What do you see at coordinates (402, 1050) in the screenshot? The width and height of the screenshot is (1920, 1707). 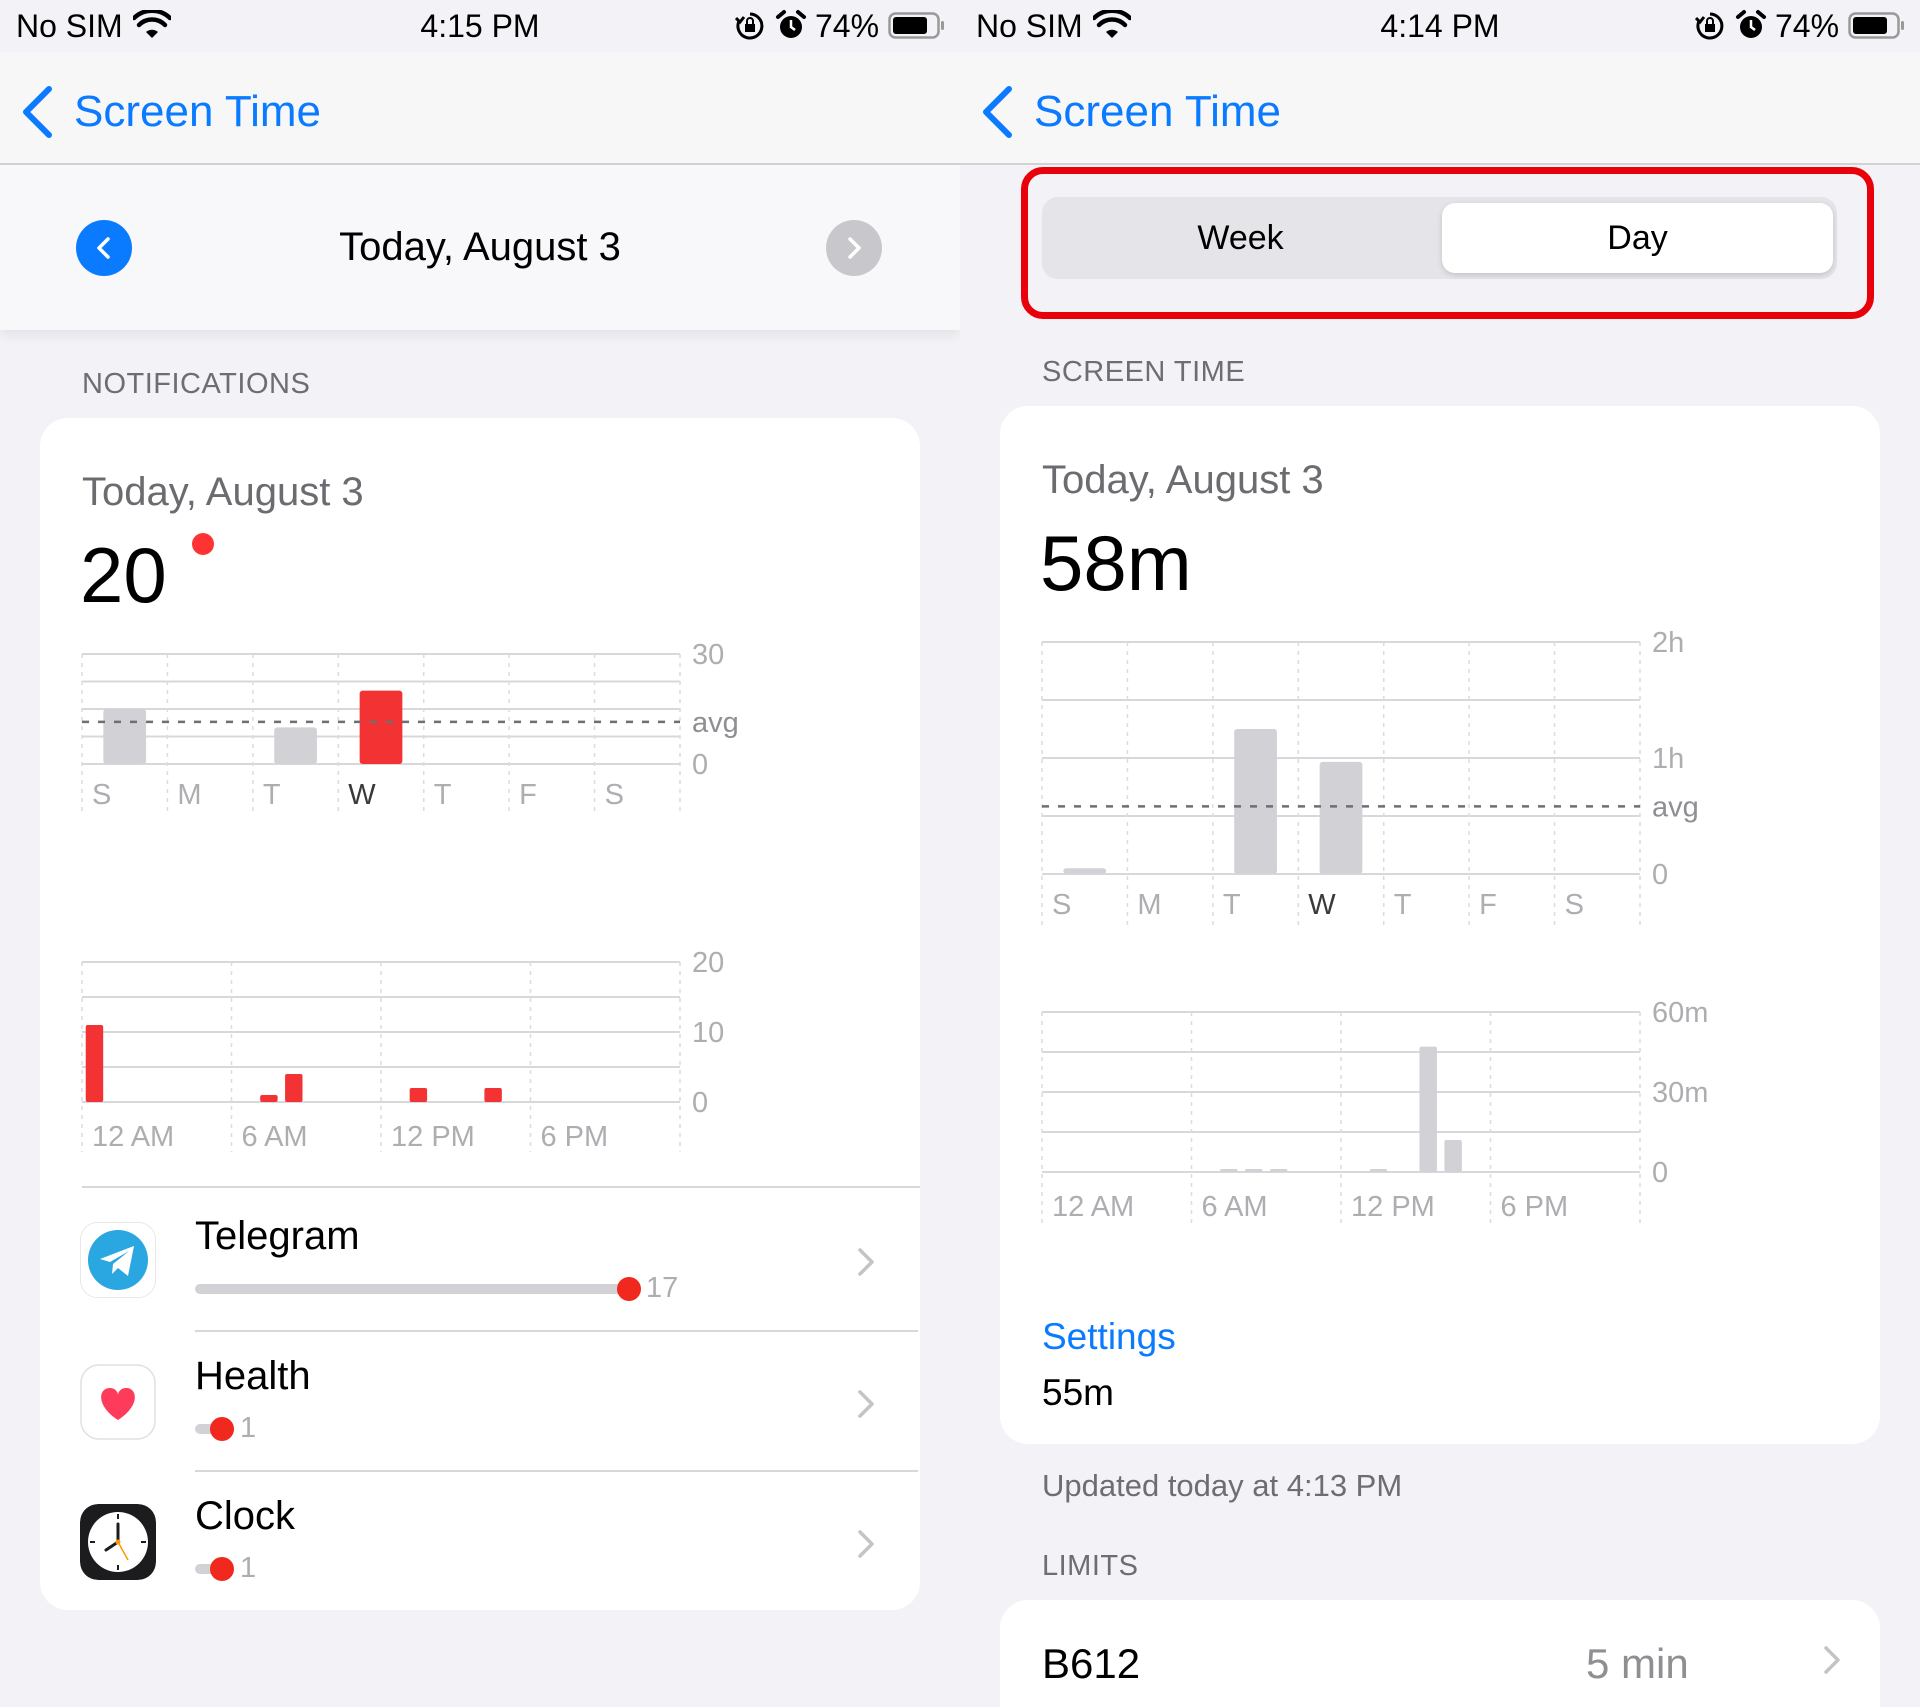 I see `hourly-notifications-chart: 20 10 0 12 AM 6 AM 12 PM 6 PM` at bounding box center [402, 1050].